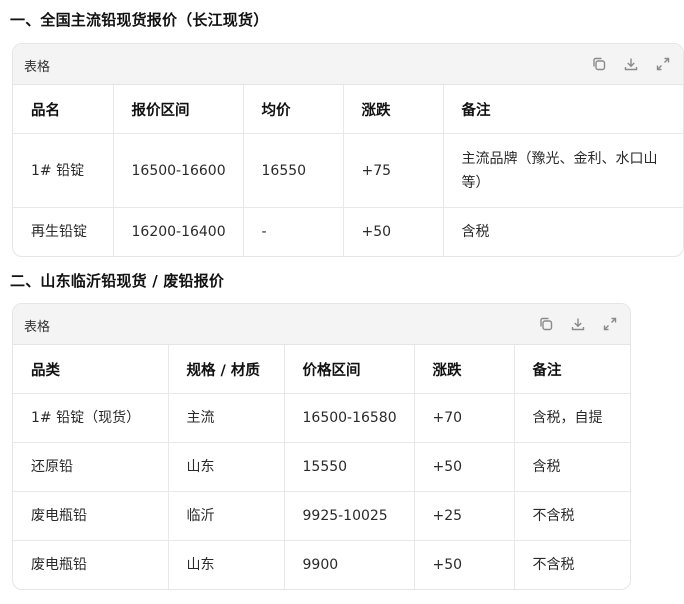 The image size is (684, 604). I want to click on table-cell: 主流, so click(226, 418).